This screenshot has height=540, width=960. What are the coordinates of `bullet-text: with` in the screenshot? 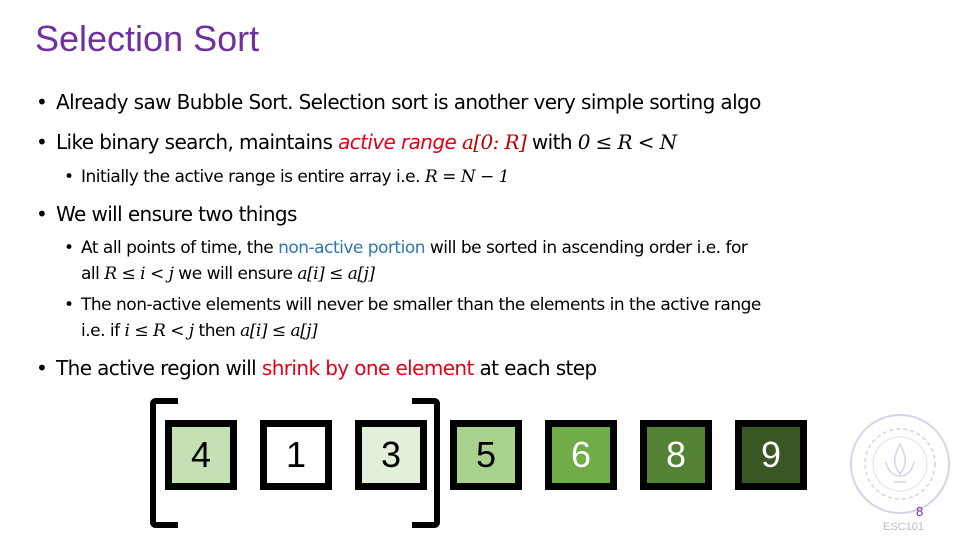 It's located at (552, 142).